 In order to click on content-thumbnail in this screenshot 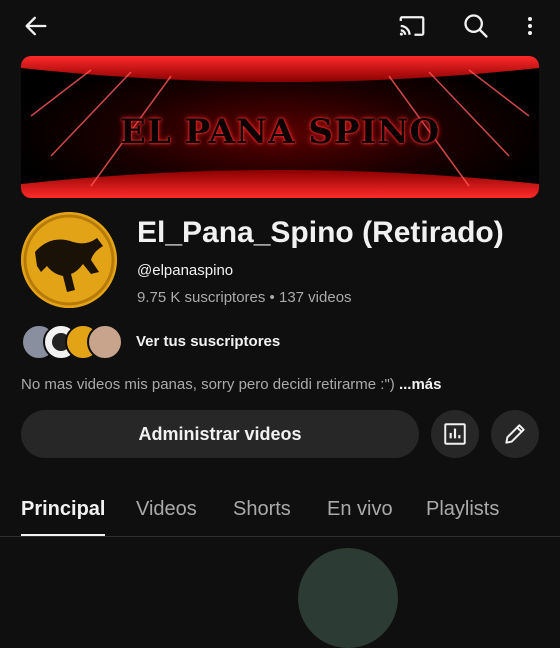, I will do `click(348, 598)`.